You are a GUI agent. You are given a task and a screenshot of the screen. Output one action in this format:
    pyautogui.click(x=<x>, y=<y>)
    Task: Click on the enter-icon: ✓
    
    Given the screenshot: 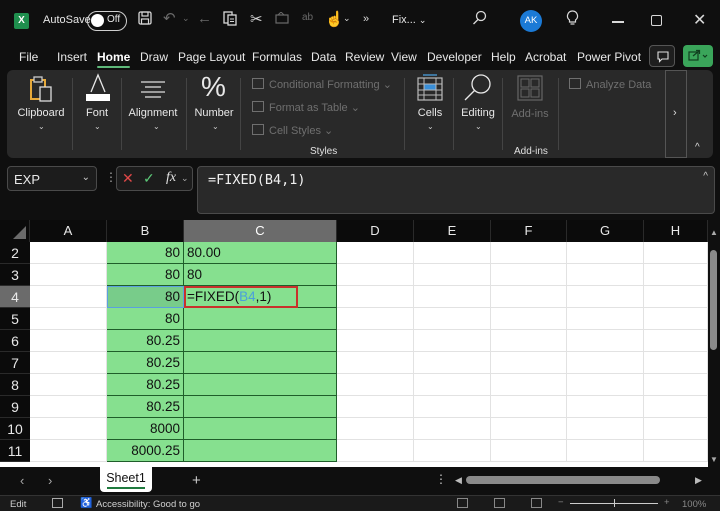 What is the action you would take?
    pyautogui.click(x=149, y=178)
    